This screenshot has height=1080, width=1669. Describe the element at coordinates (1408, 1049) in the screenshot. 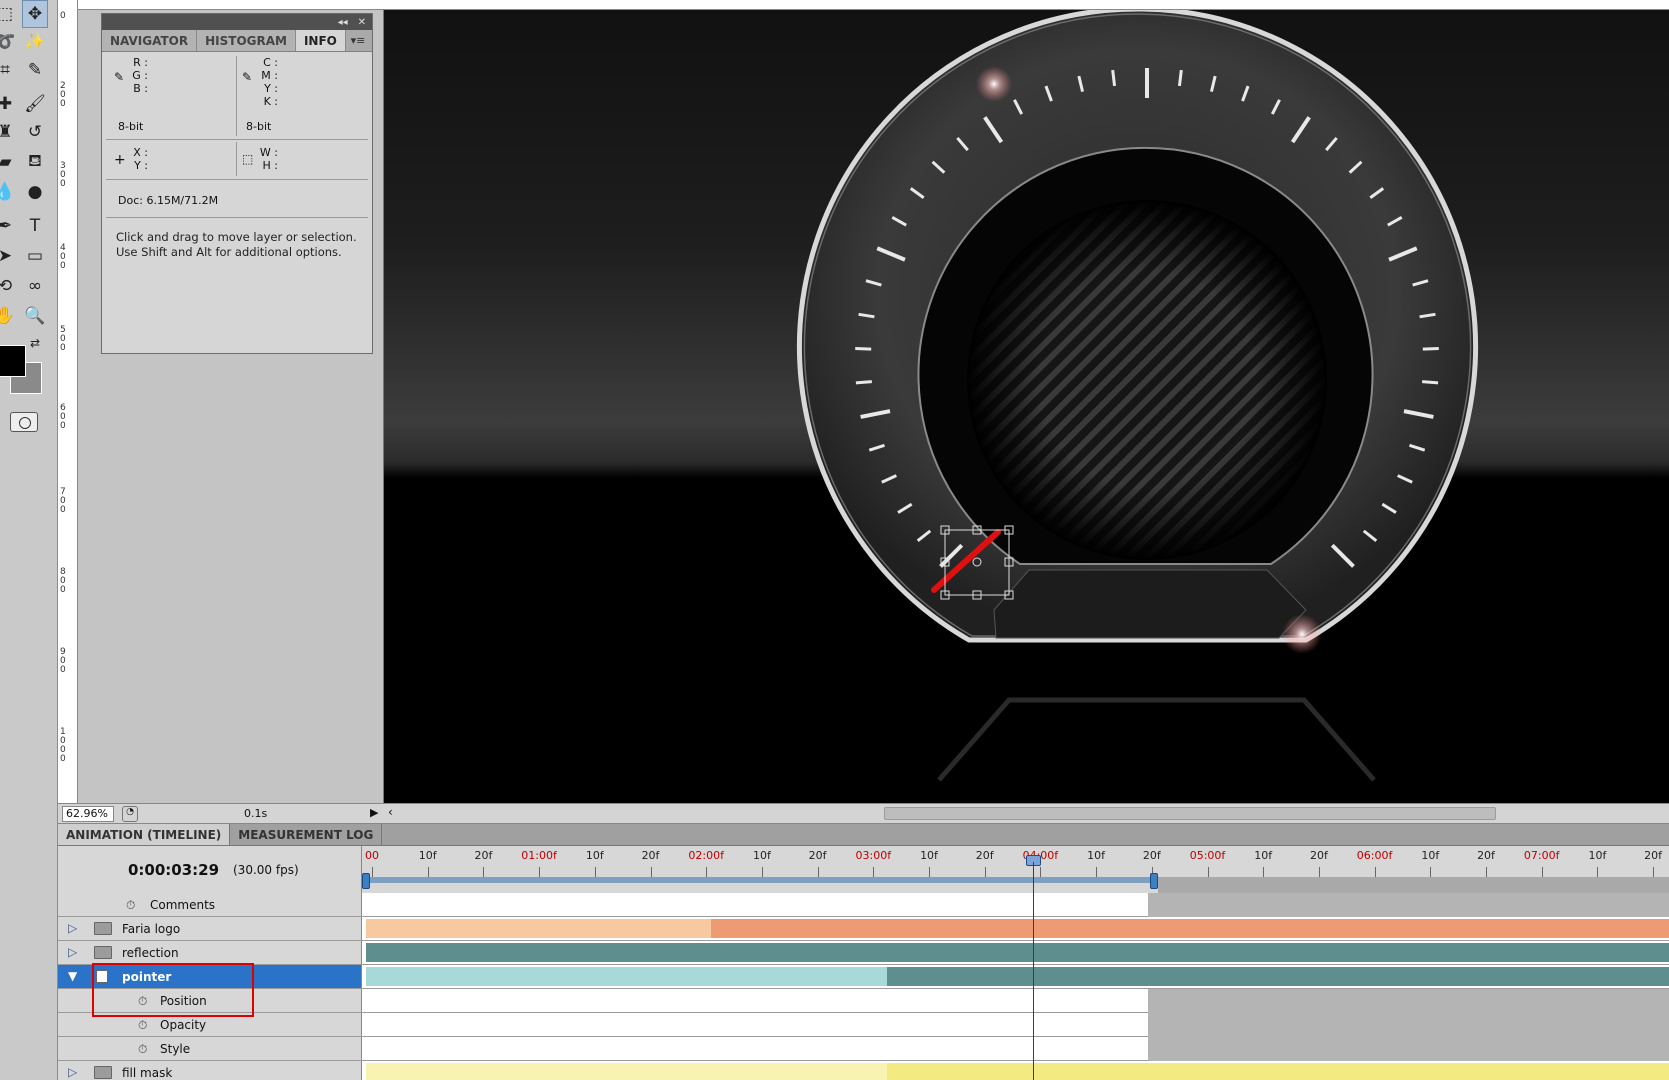

I see `outside-work-area` at that location.